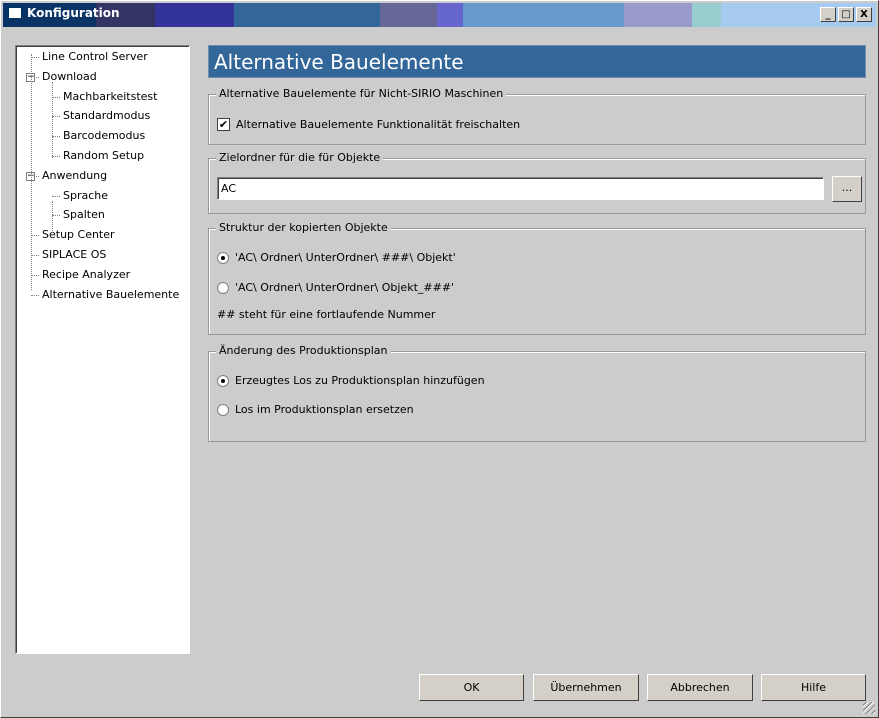 The width and height of the screenshot is (879, 718). I want to click on tree-item: Sprache, so click(85, 195).